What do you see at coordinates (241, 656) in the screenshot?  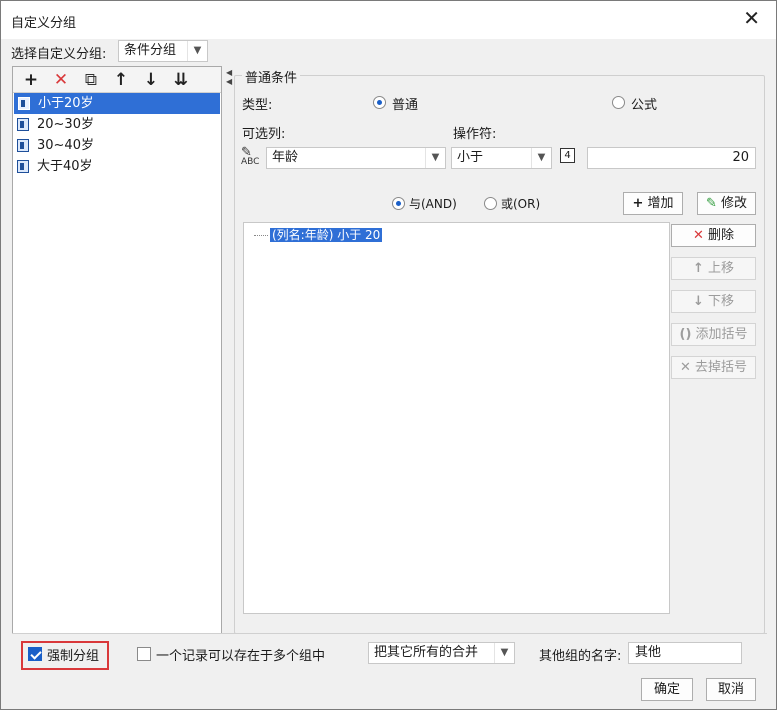 I see `multi-group-label: 一个记录可以存在于多个组中` at bounding box center [241, 656].